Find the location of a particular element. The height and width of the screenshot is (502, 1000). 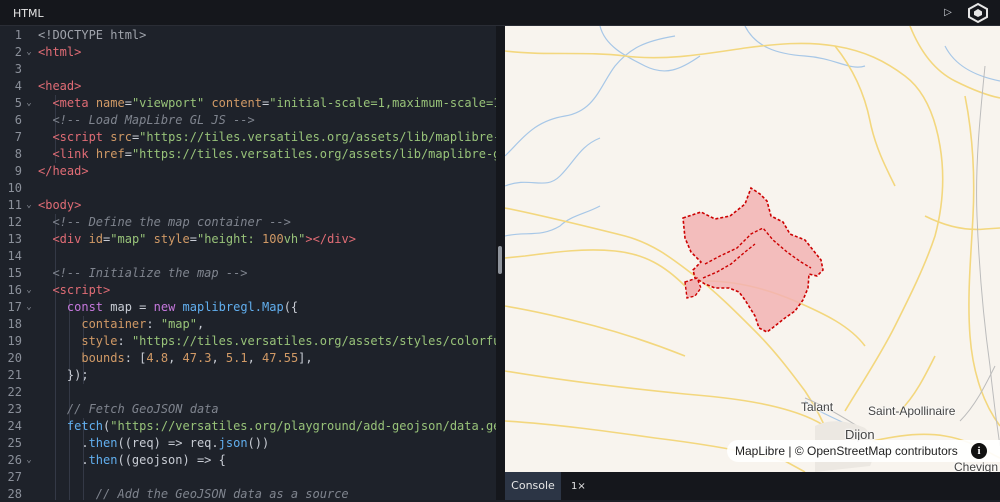

code-token: <!-- Load MapLibre GL JS --> is located at coordinates (153, 120).